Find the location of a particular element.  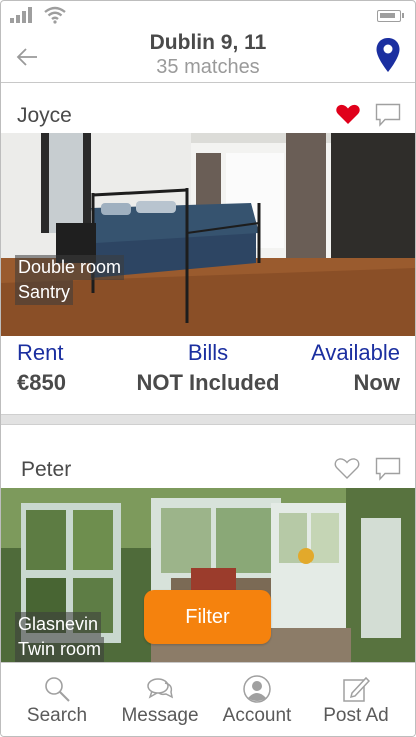

header: Dublin 9, 11 35 matches is located at coordinates (208, 57).